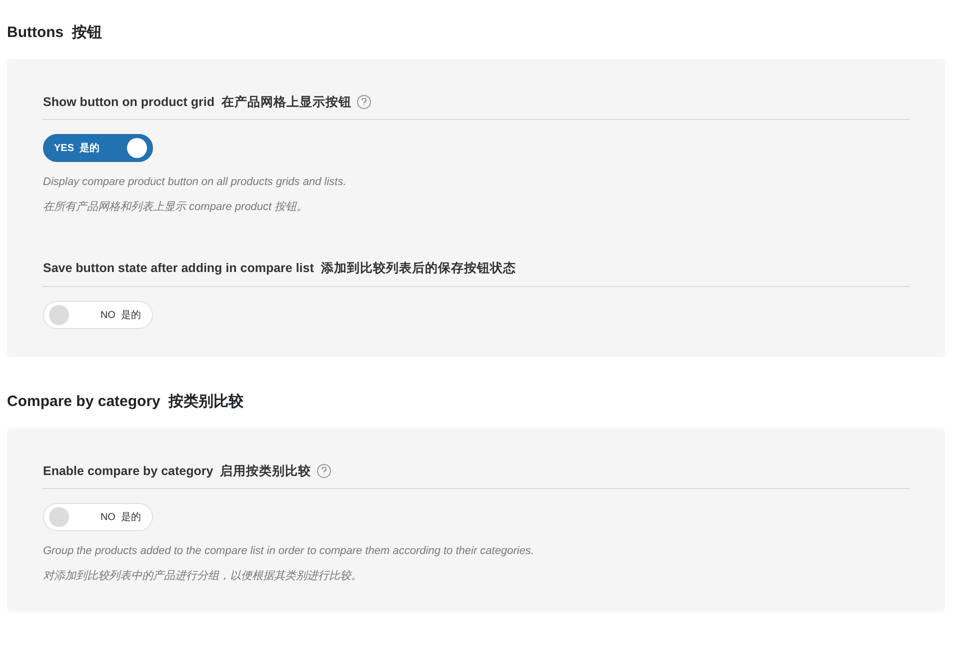 The height and width of the screenshot is (656, 959). What do you see at coordinates (126, 402) in the screenshot?
I see `section-heading: Compare by category 按类别比较` at bounding box center [126, 402].